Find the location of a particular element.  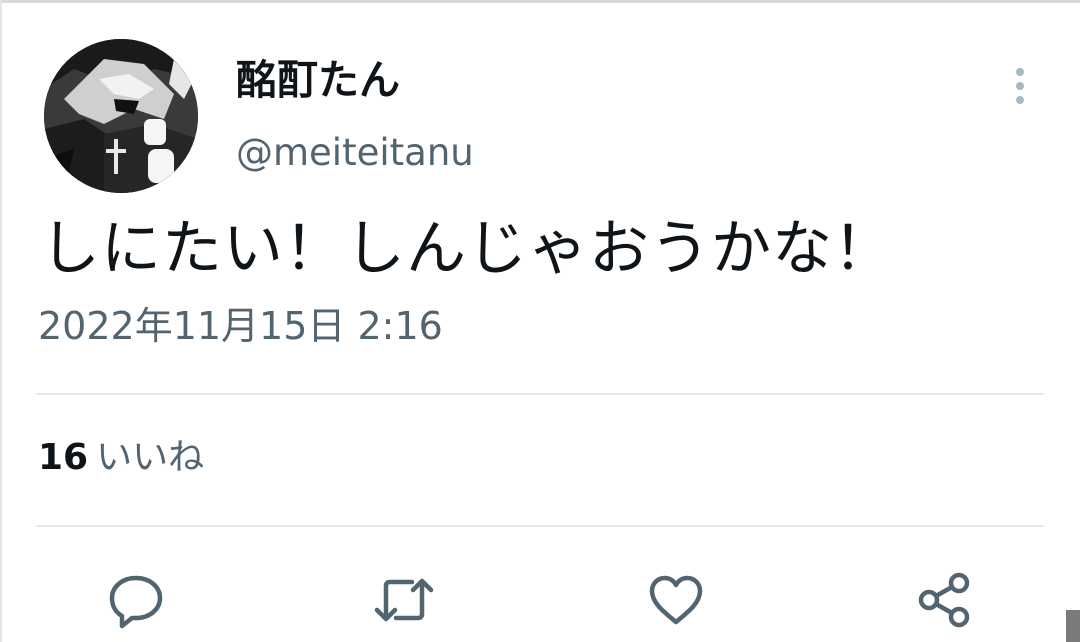

reply-icon is located at coordinates (136, 602).